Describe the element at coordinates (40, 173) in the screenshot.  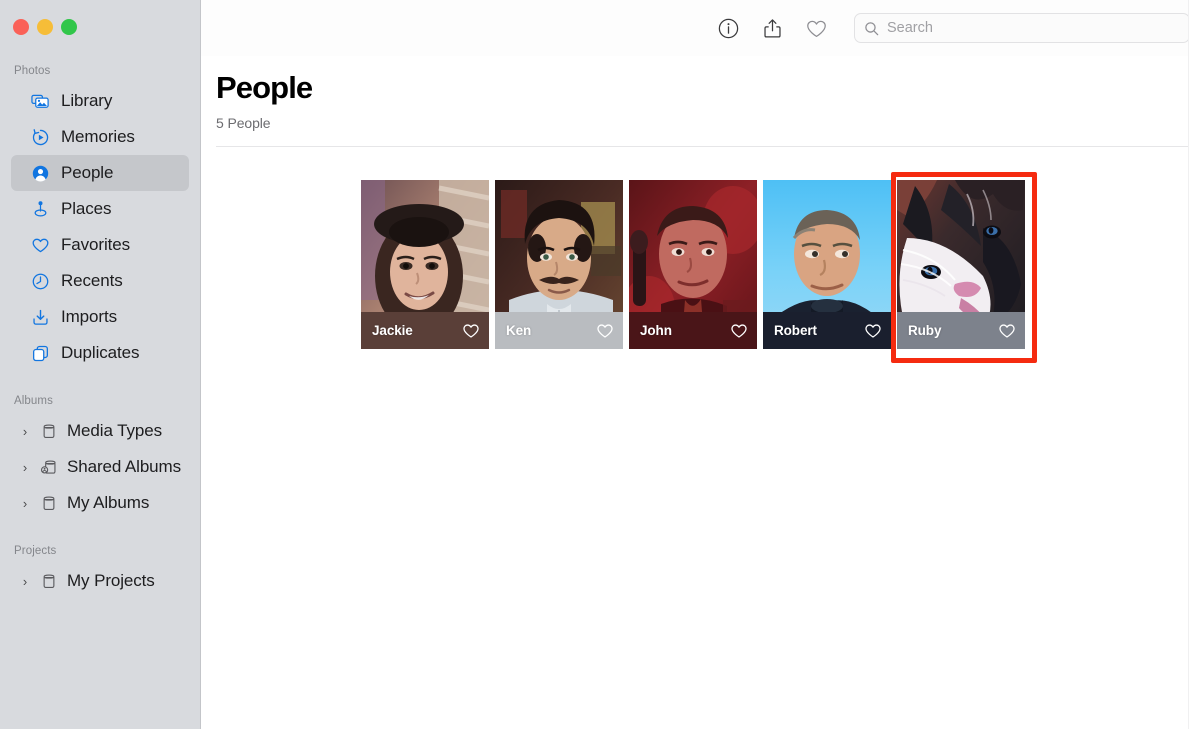
I see `people-icon` at that location.